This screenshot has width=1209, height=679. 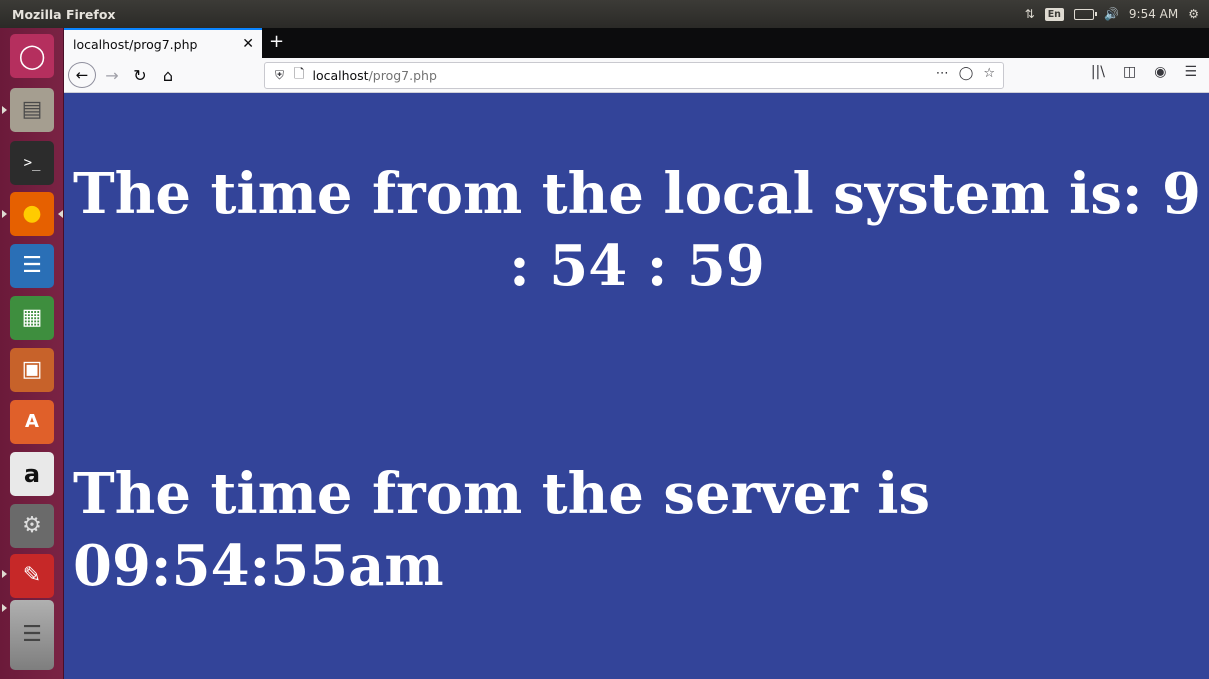 I want to click on document-viewer-launcher: ✎, so click(x=32, y=576).